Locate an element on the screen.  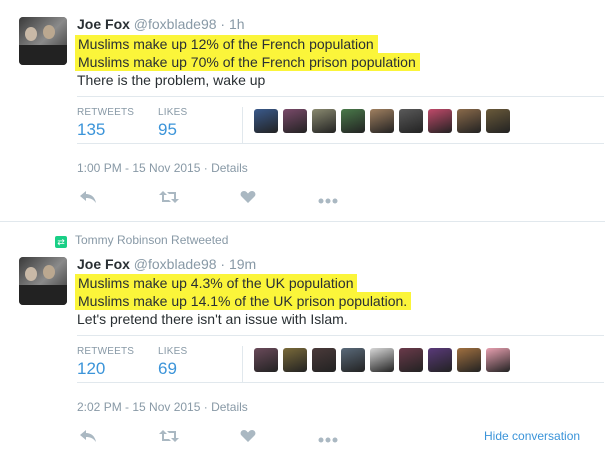
likes-count: 95 is located at coordinates (172, 130).